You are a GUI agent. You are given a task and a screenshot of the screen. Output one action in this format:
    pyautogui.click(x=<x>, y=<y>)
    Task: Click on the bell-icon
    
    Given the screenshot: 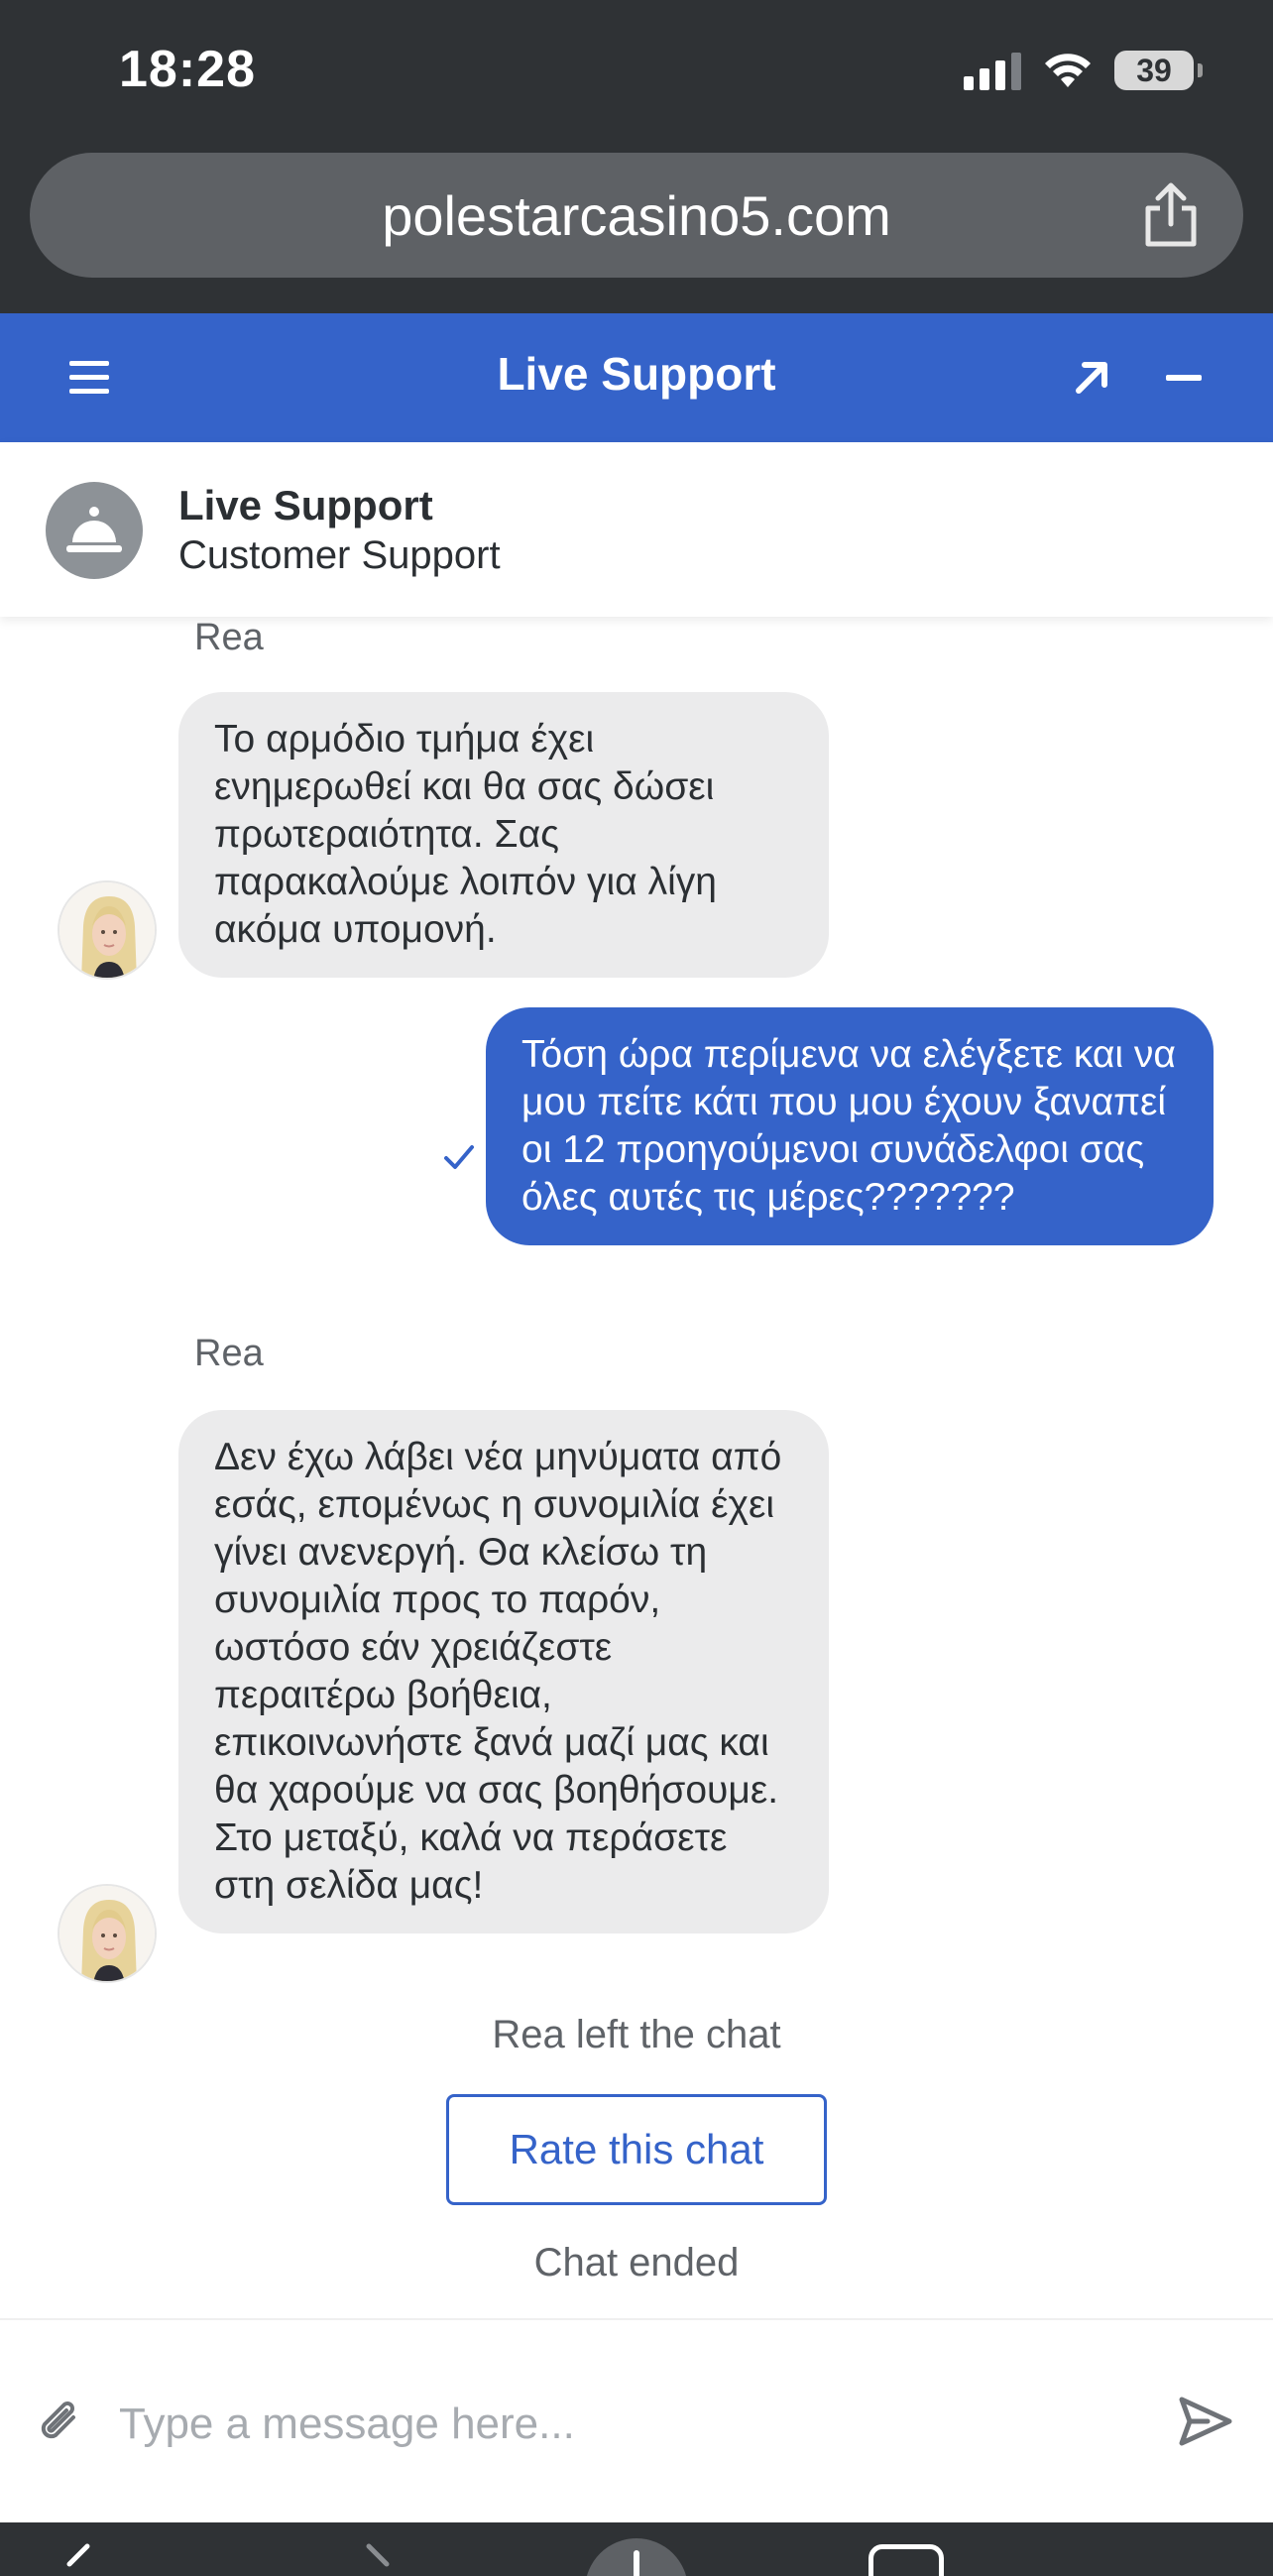 What is the action you would take?
    pyautogui.click(x=94, y=530)
    